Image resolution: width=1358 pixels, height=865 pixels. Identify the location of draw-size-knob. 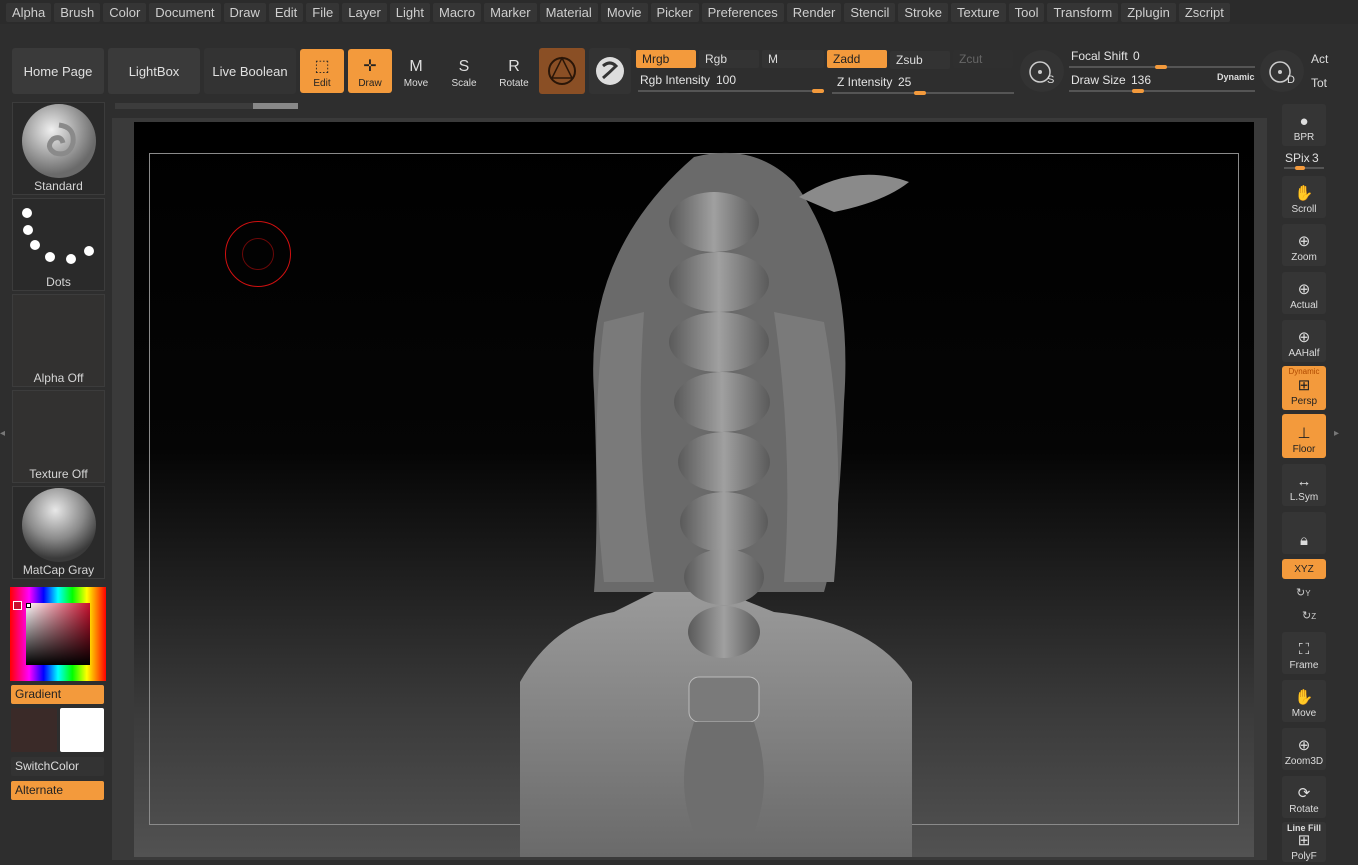
(1138, 91).